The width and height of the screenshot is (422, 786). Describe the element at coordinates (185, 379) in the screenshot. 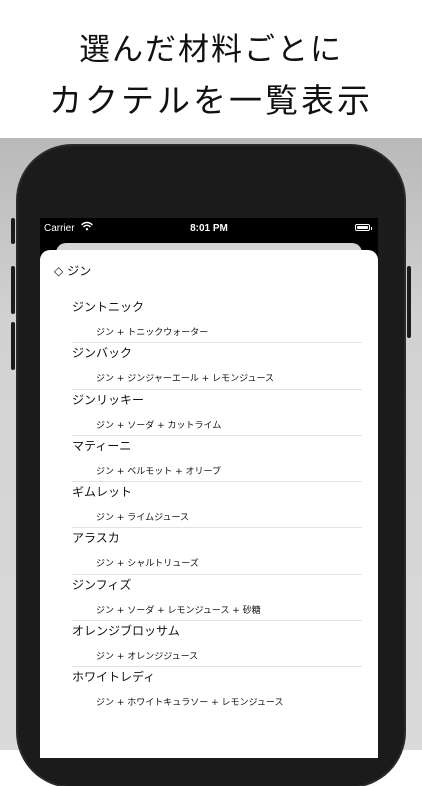

I see `cocktail-ingredients: ジン + ジンジャーエール + レモンジュース` at that location.